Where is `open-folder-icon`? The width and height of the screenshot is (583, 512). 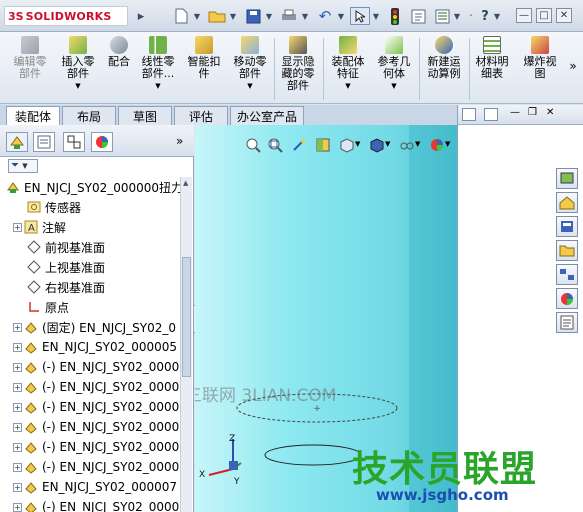
open-folder-icon is located at coordinates (217, 16).